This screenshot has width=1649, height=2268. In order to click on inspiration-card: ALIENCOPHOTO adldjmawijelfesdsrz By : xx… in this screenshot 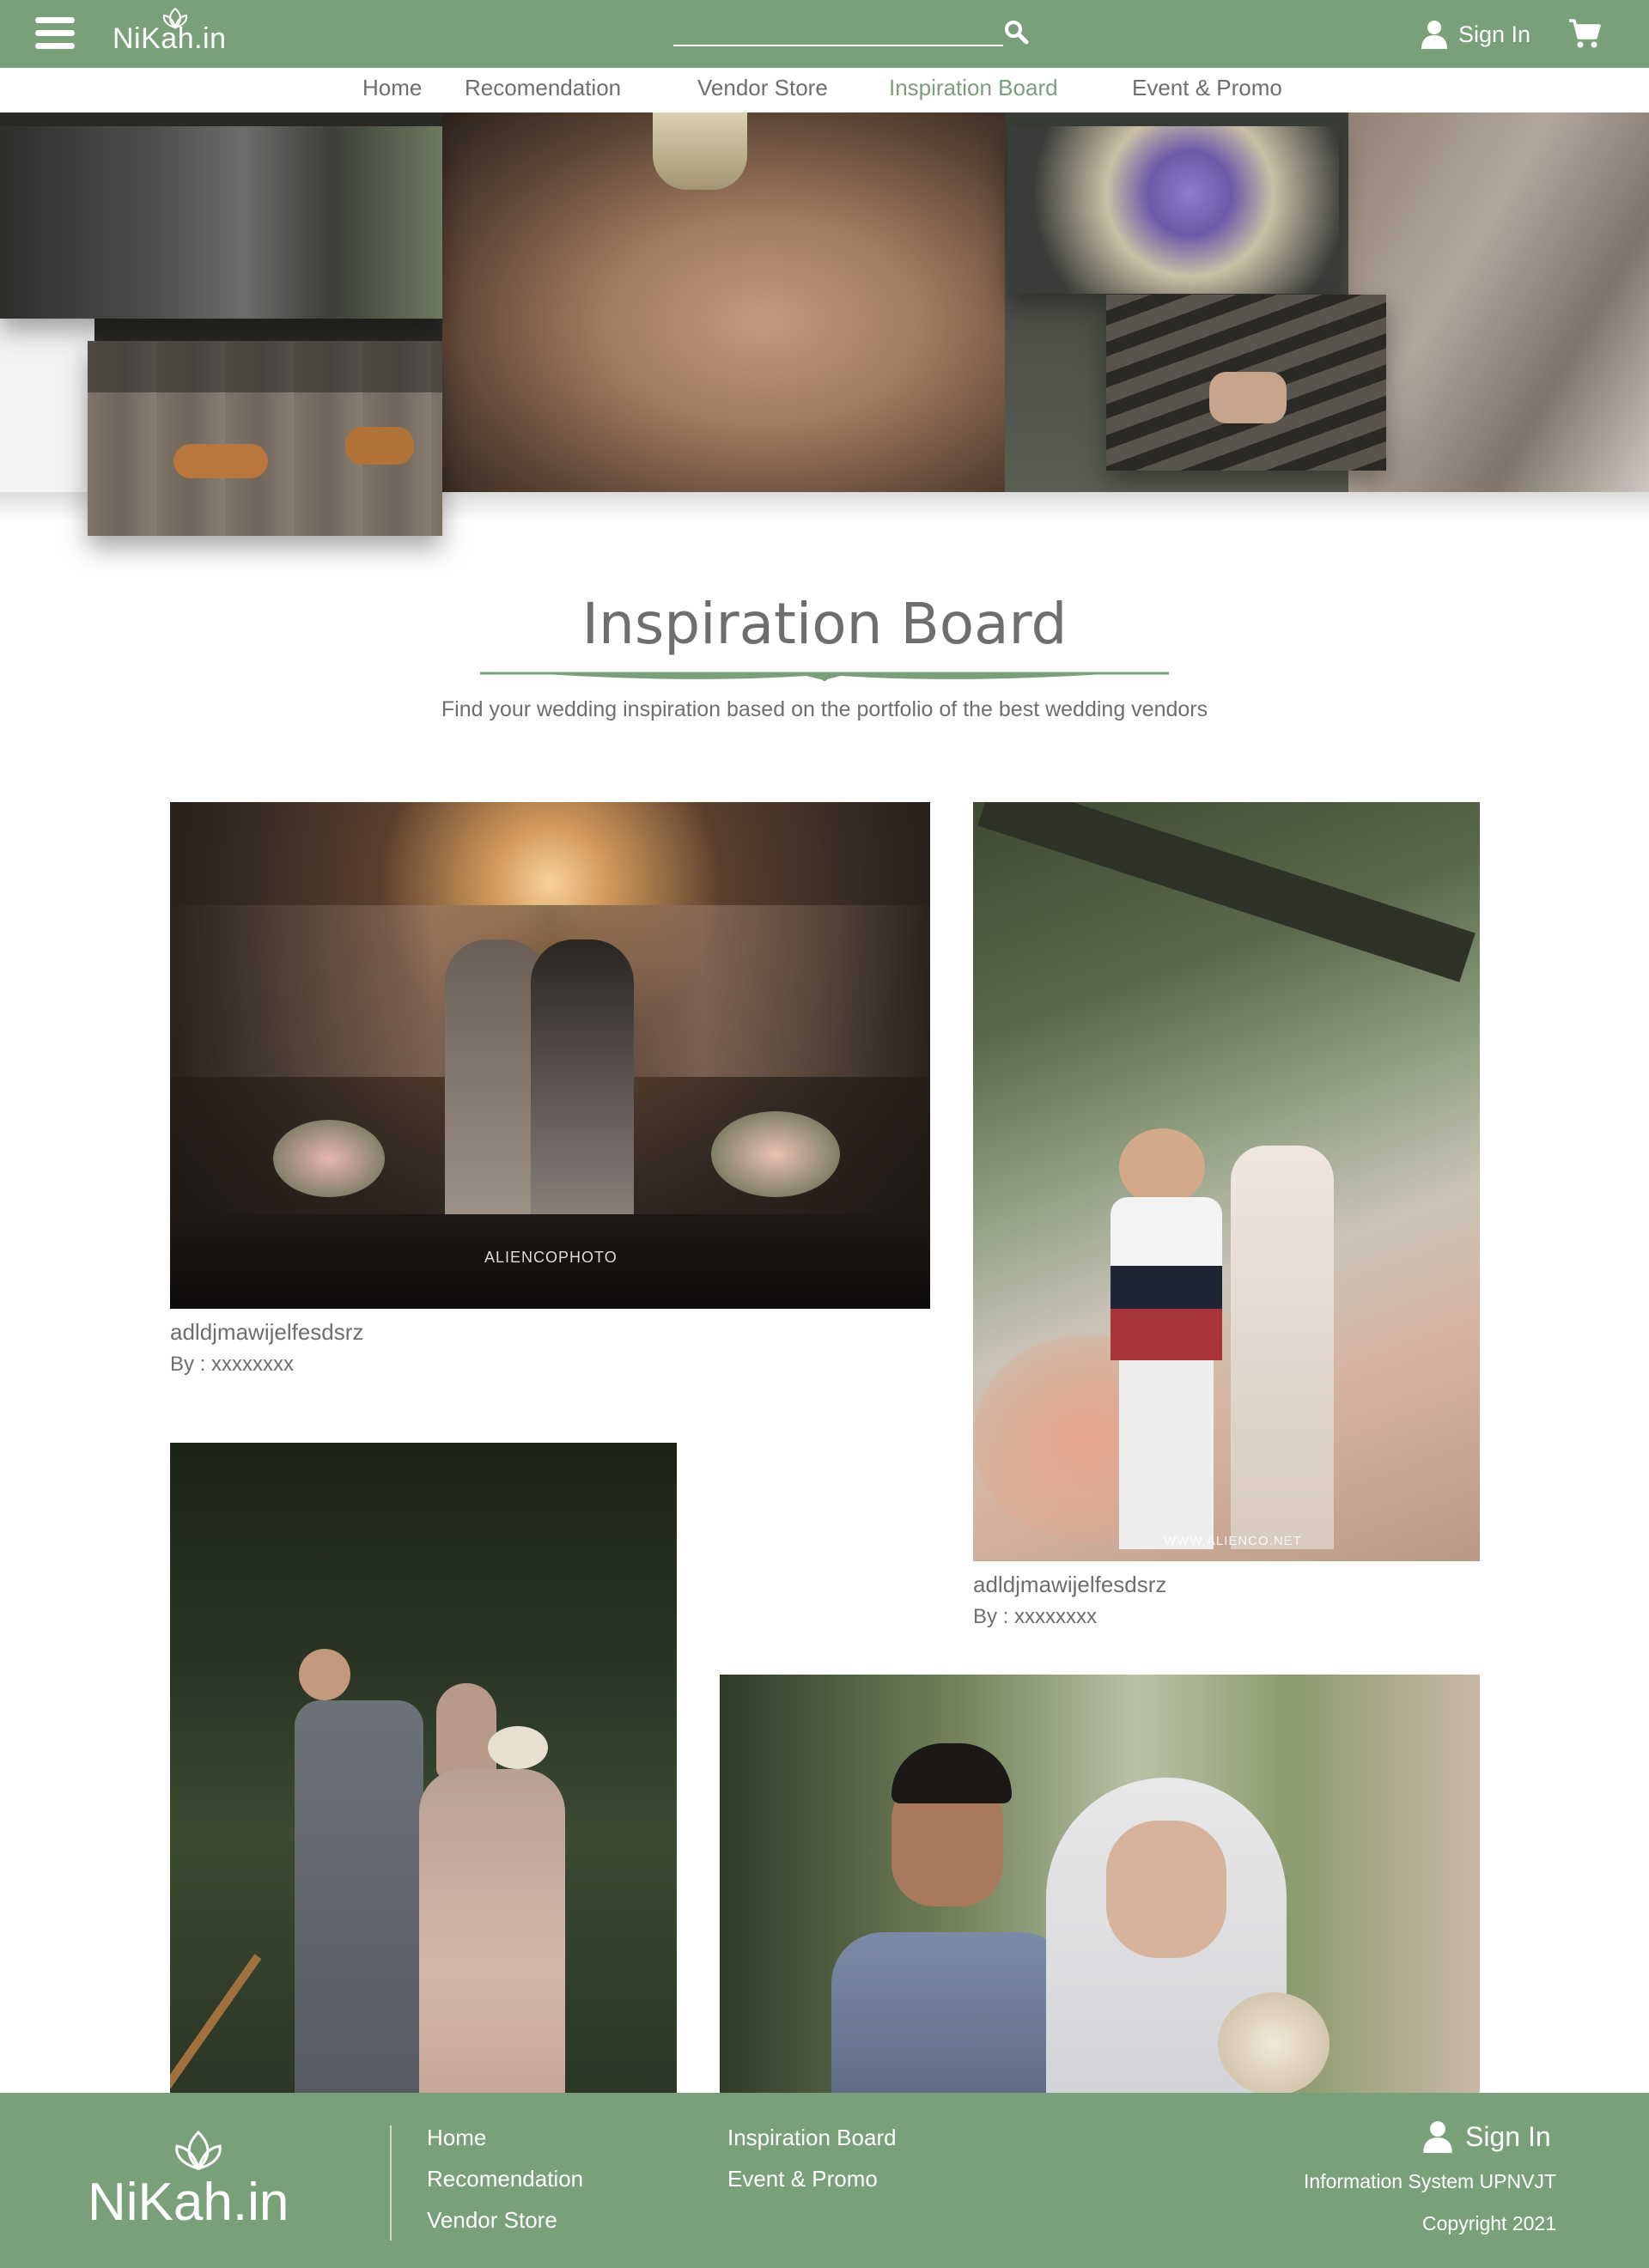, I will do `click(550, 1094)`.